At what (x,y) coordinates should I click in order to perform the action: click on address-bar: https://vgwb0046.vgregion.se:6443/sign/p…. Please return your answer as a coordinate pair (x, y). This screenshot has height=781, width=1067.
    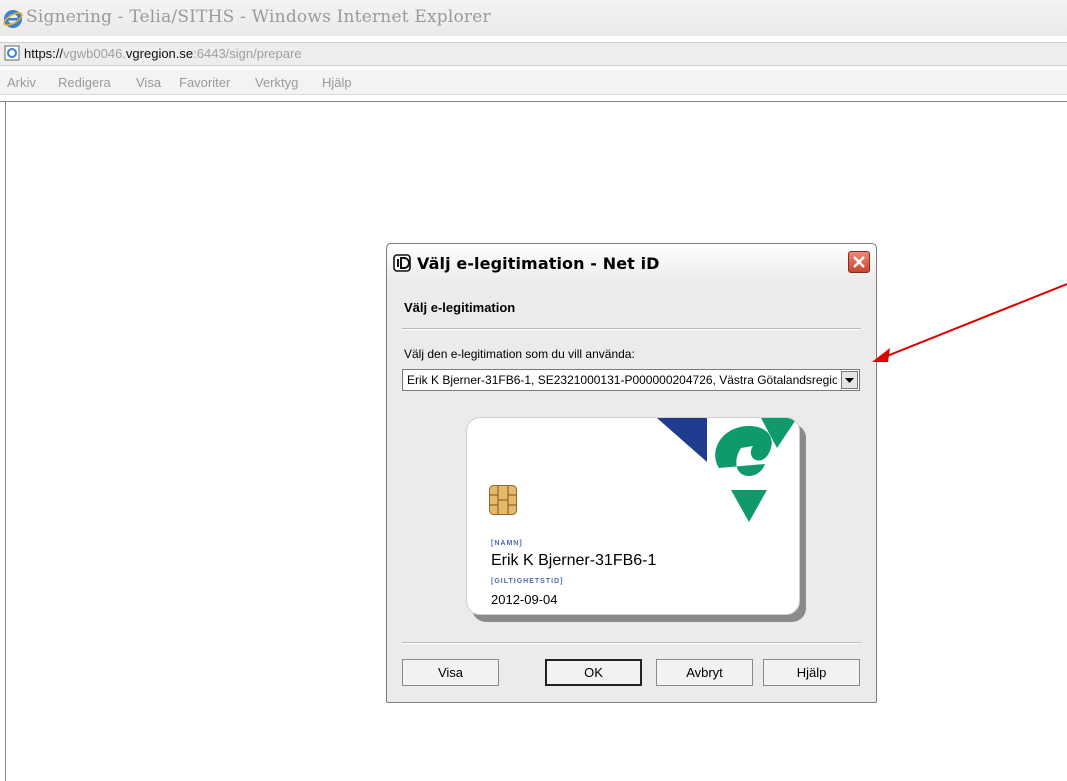
    Looking at the image, I should click on (533, 54).